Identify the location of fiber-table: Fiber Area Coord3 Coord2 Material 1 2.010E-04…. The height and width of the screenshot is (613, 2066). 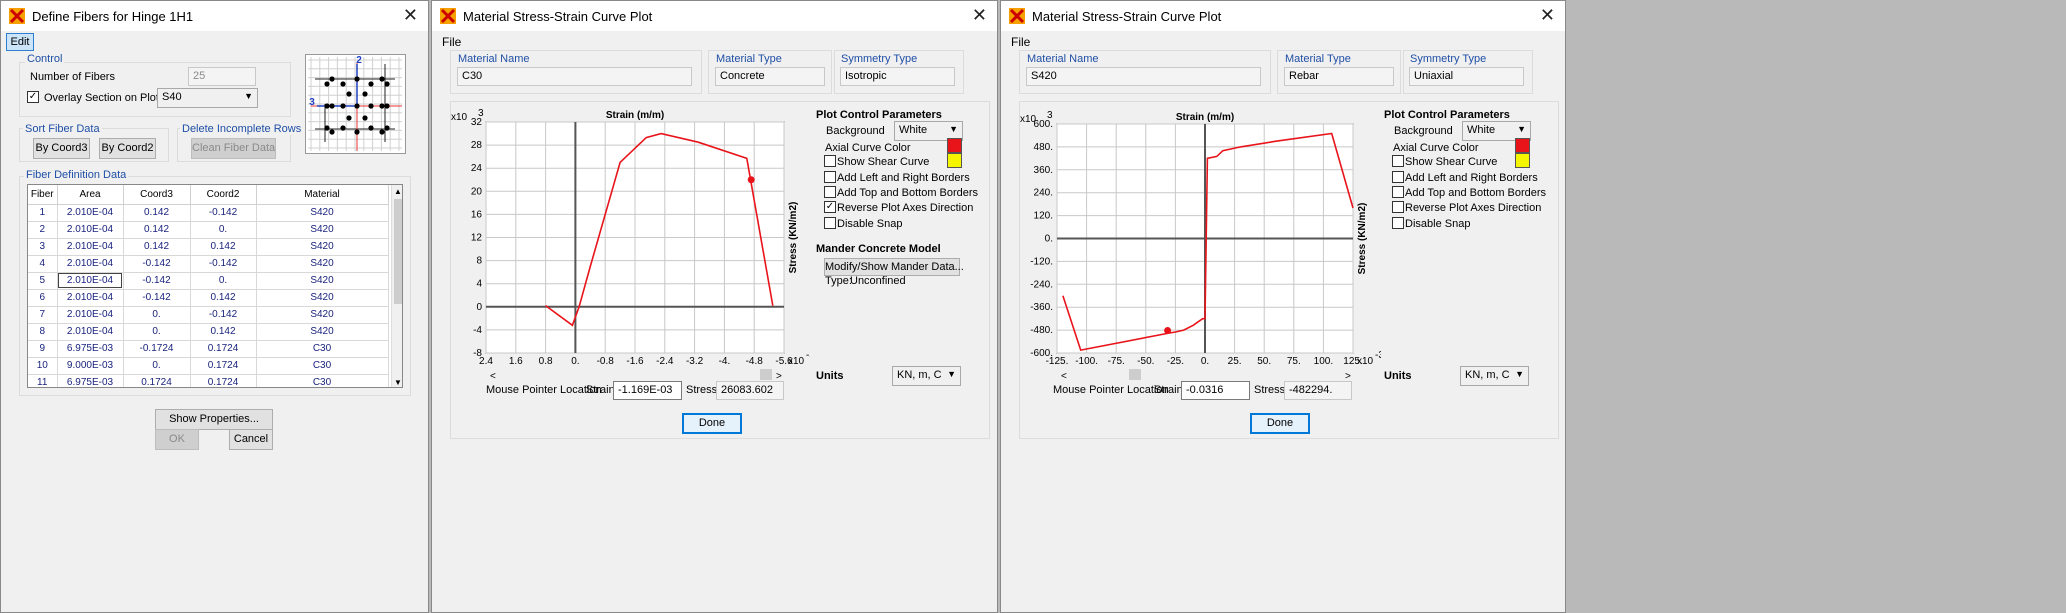
(208, 286).